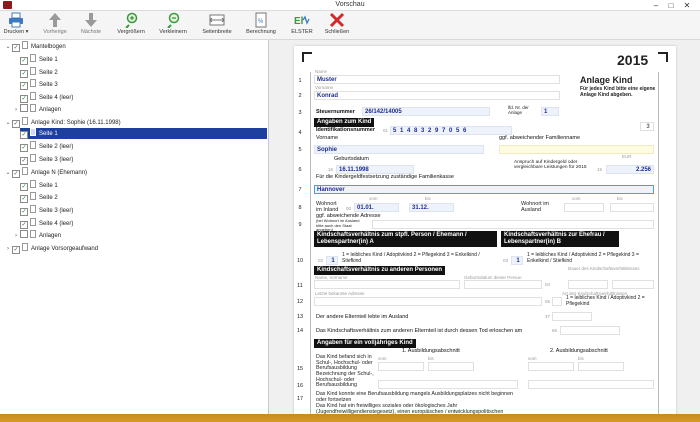  What do you see at coordinates (51, 248) in the screenshot?
I see `tree-node-vorsorgeaufwand: › ✓ Anlage Vorsorgeaufwand` at bounding box center [51, 248].